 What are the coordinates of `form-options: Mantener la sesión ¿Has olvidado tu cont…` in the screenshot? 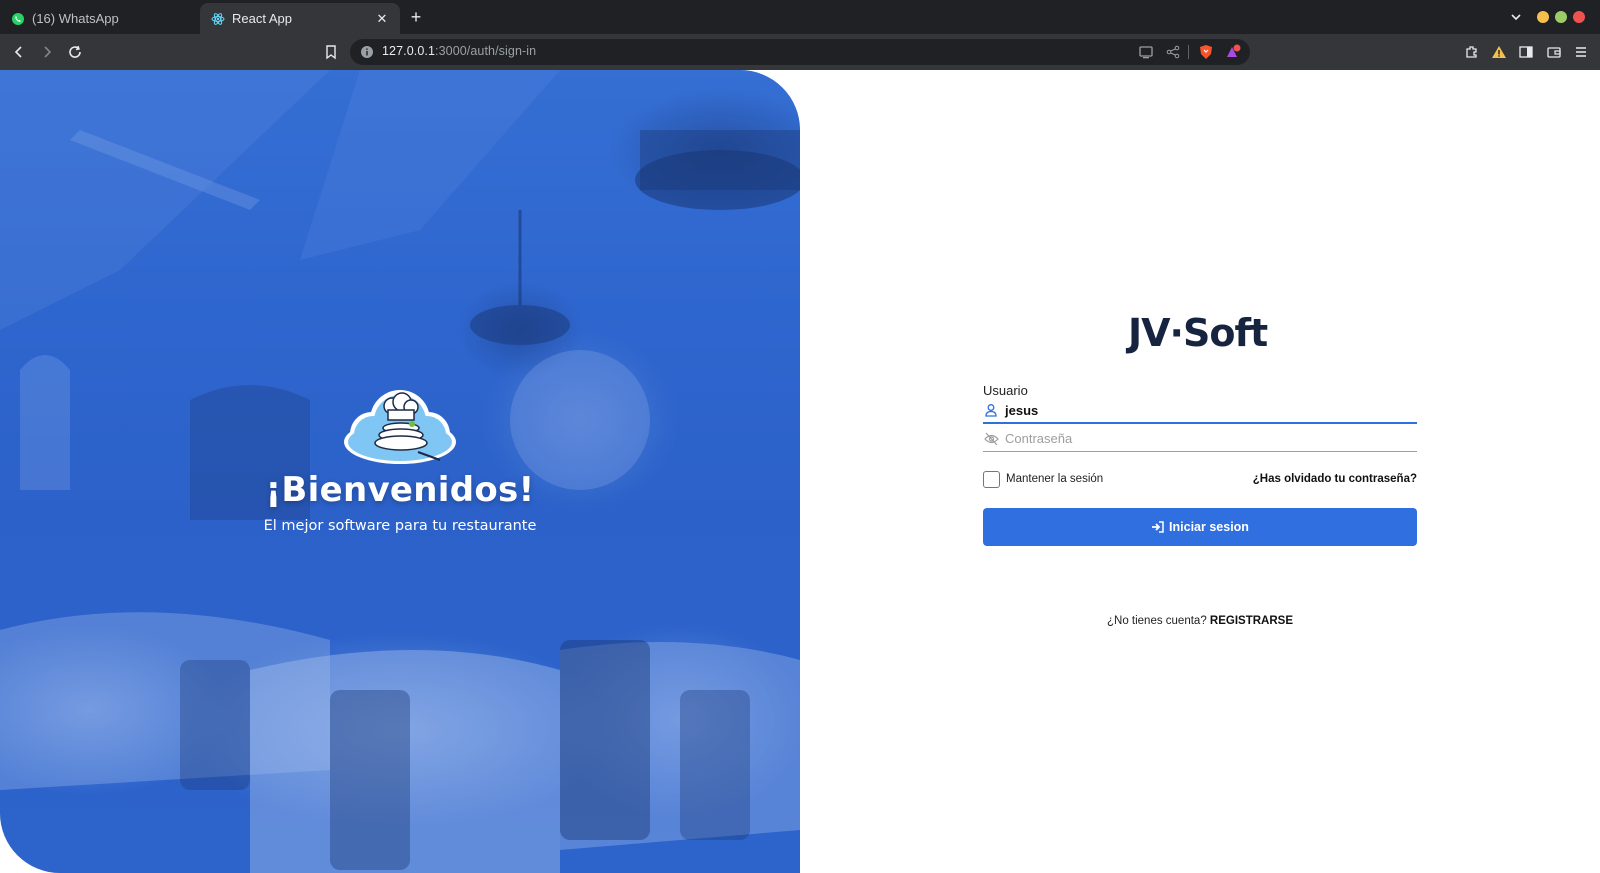 It's located at (1200, 480).